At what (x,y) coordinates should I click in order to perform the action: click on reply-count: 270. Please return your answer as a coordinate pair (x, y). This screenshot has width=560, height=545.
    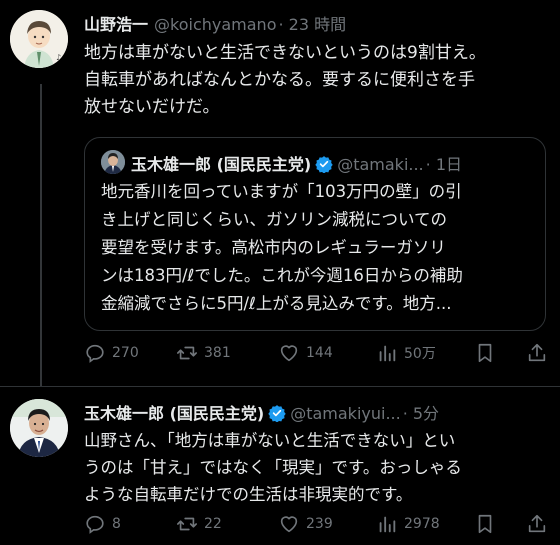
    Looking at the image, I should click on (125, 353).